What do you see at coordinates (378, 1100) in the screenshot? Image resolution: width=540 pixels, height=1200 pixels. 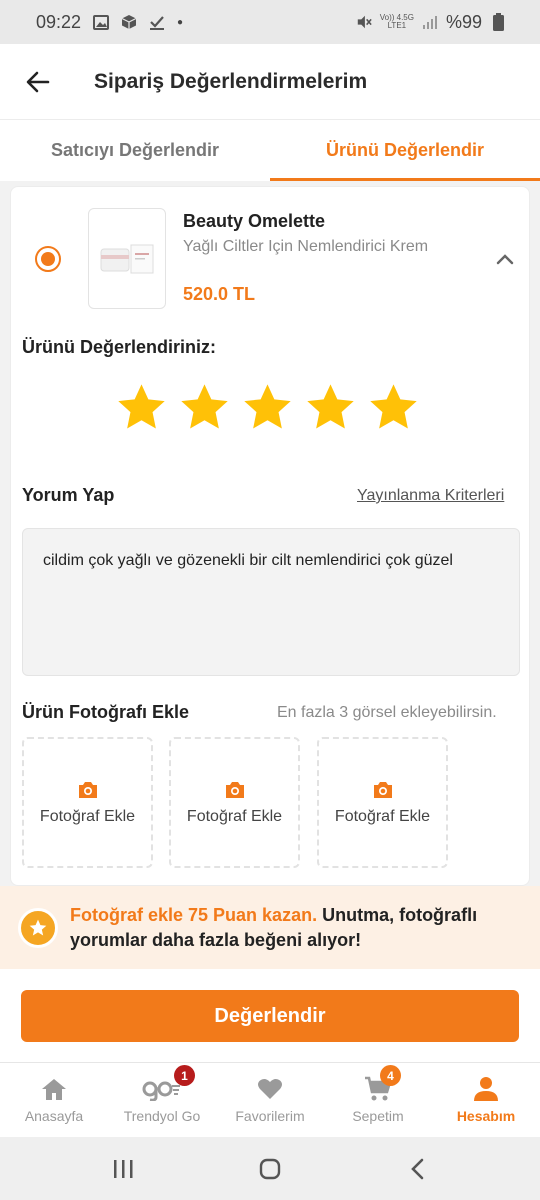 I see `nav-cart: 4 Sepetim` at bounding box center [378, 1100].